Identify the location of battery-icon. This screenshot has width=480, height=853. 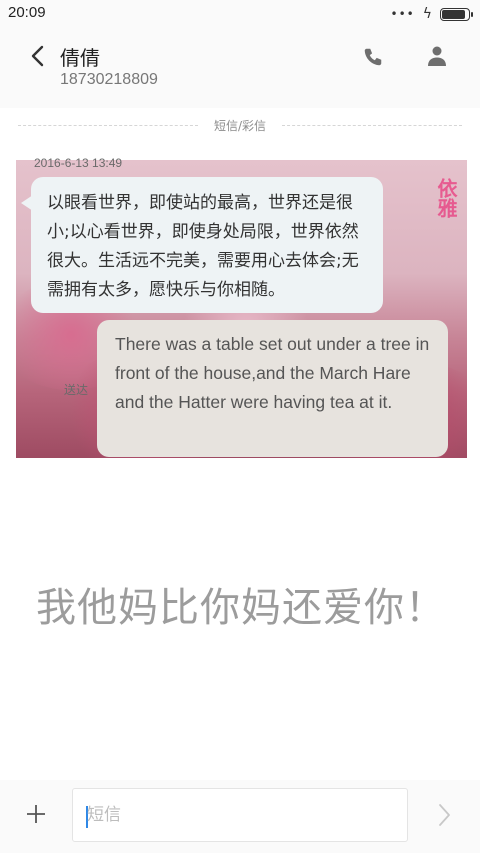
(456, 14).